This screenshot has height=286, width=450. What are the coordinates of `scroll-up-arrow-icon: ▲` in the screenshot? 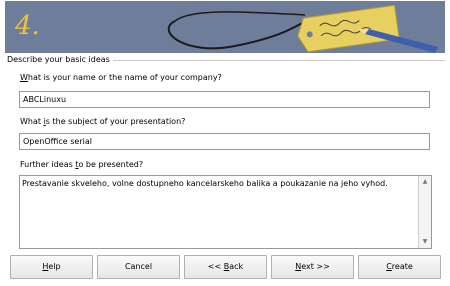 It's located at (425, 182).